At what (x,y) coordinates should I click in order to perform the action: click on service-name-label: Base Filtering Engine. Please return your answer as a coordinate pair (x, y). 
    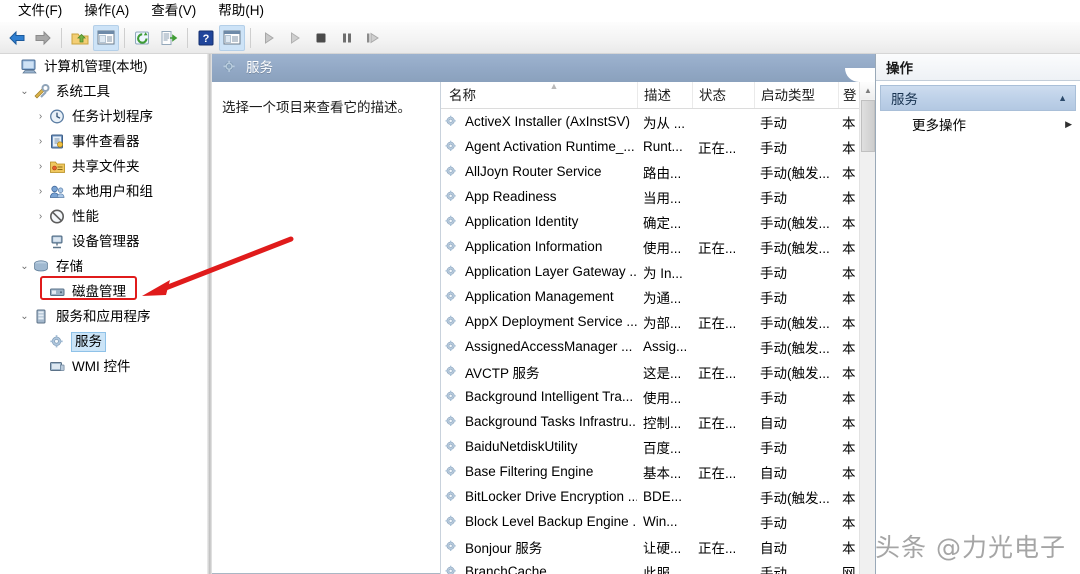
    Looking at the image, I should click on (529, 471).